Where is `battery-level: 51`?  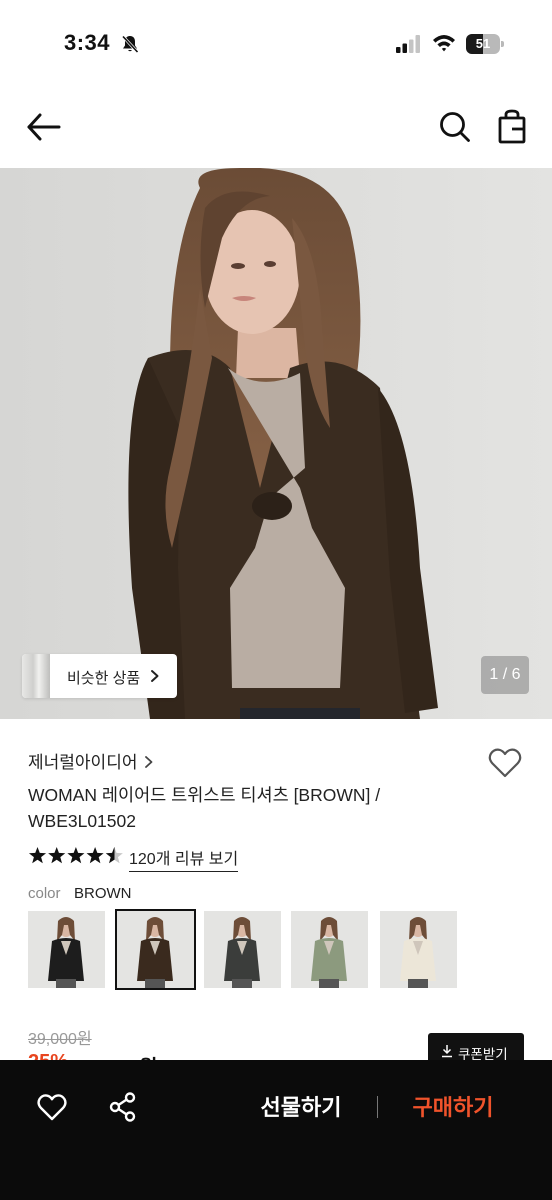
battery-level: 51 is located at coordinates (483, 43).